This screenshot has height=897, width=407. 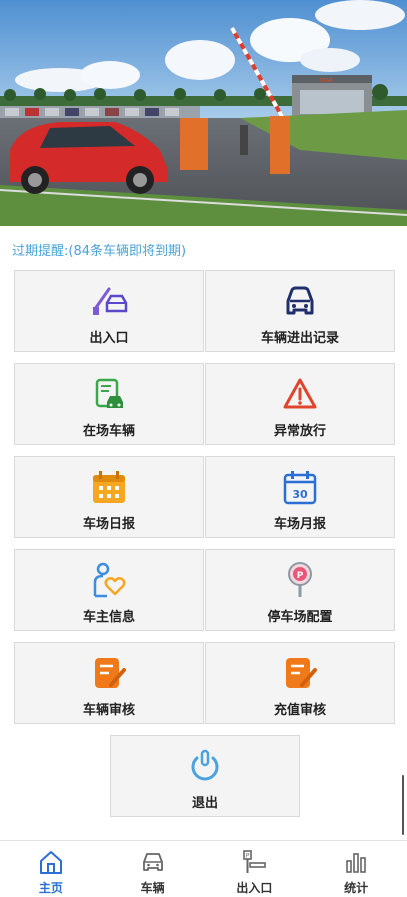 I want to click on bar-chart-icon, so click(x=356, y=862).